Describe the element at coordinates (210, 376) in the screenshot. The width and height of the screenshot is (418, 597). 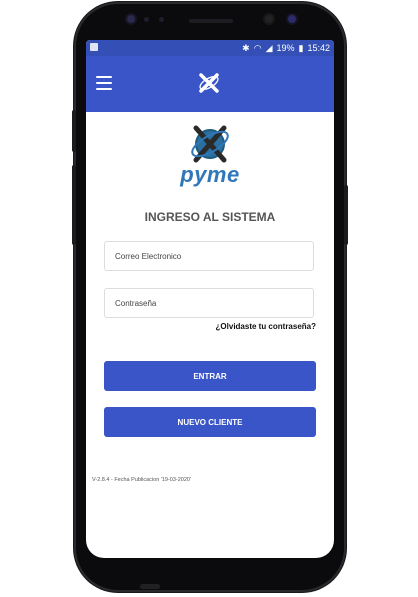
I see `login-button: ENTRAR` at that location.